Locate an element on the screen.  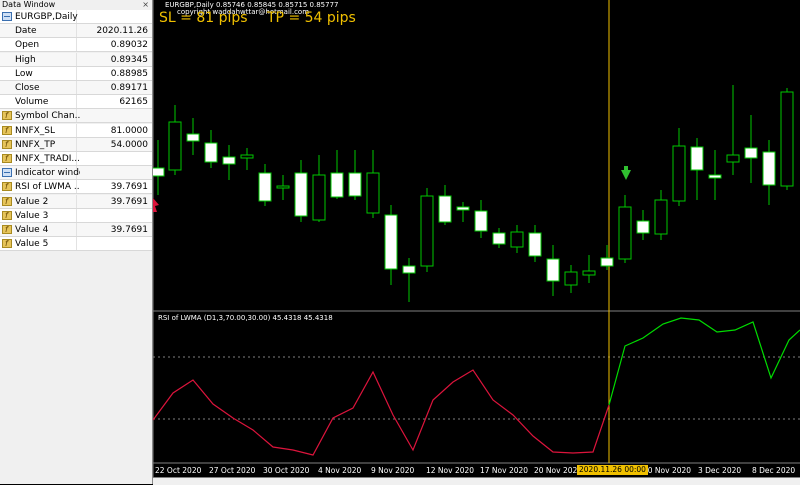
data-window-row: Value 5 is located at coordinates (76, 244).